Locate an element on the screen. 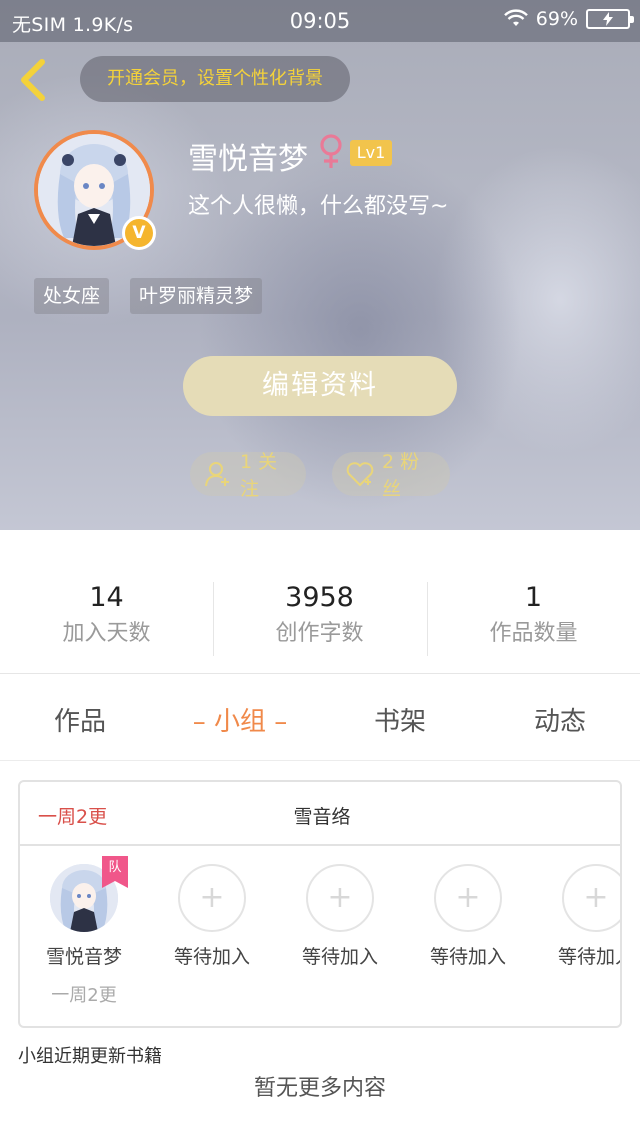 The height and width of the screenshot is (1138, 640). battery-percent: 69% is located at coordinates (556, 19).